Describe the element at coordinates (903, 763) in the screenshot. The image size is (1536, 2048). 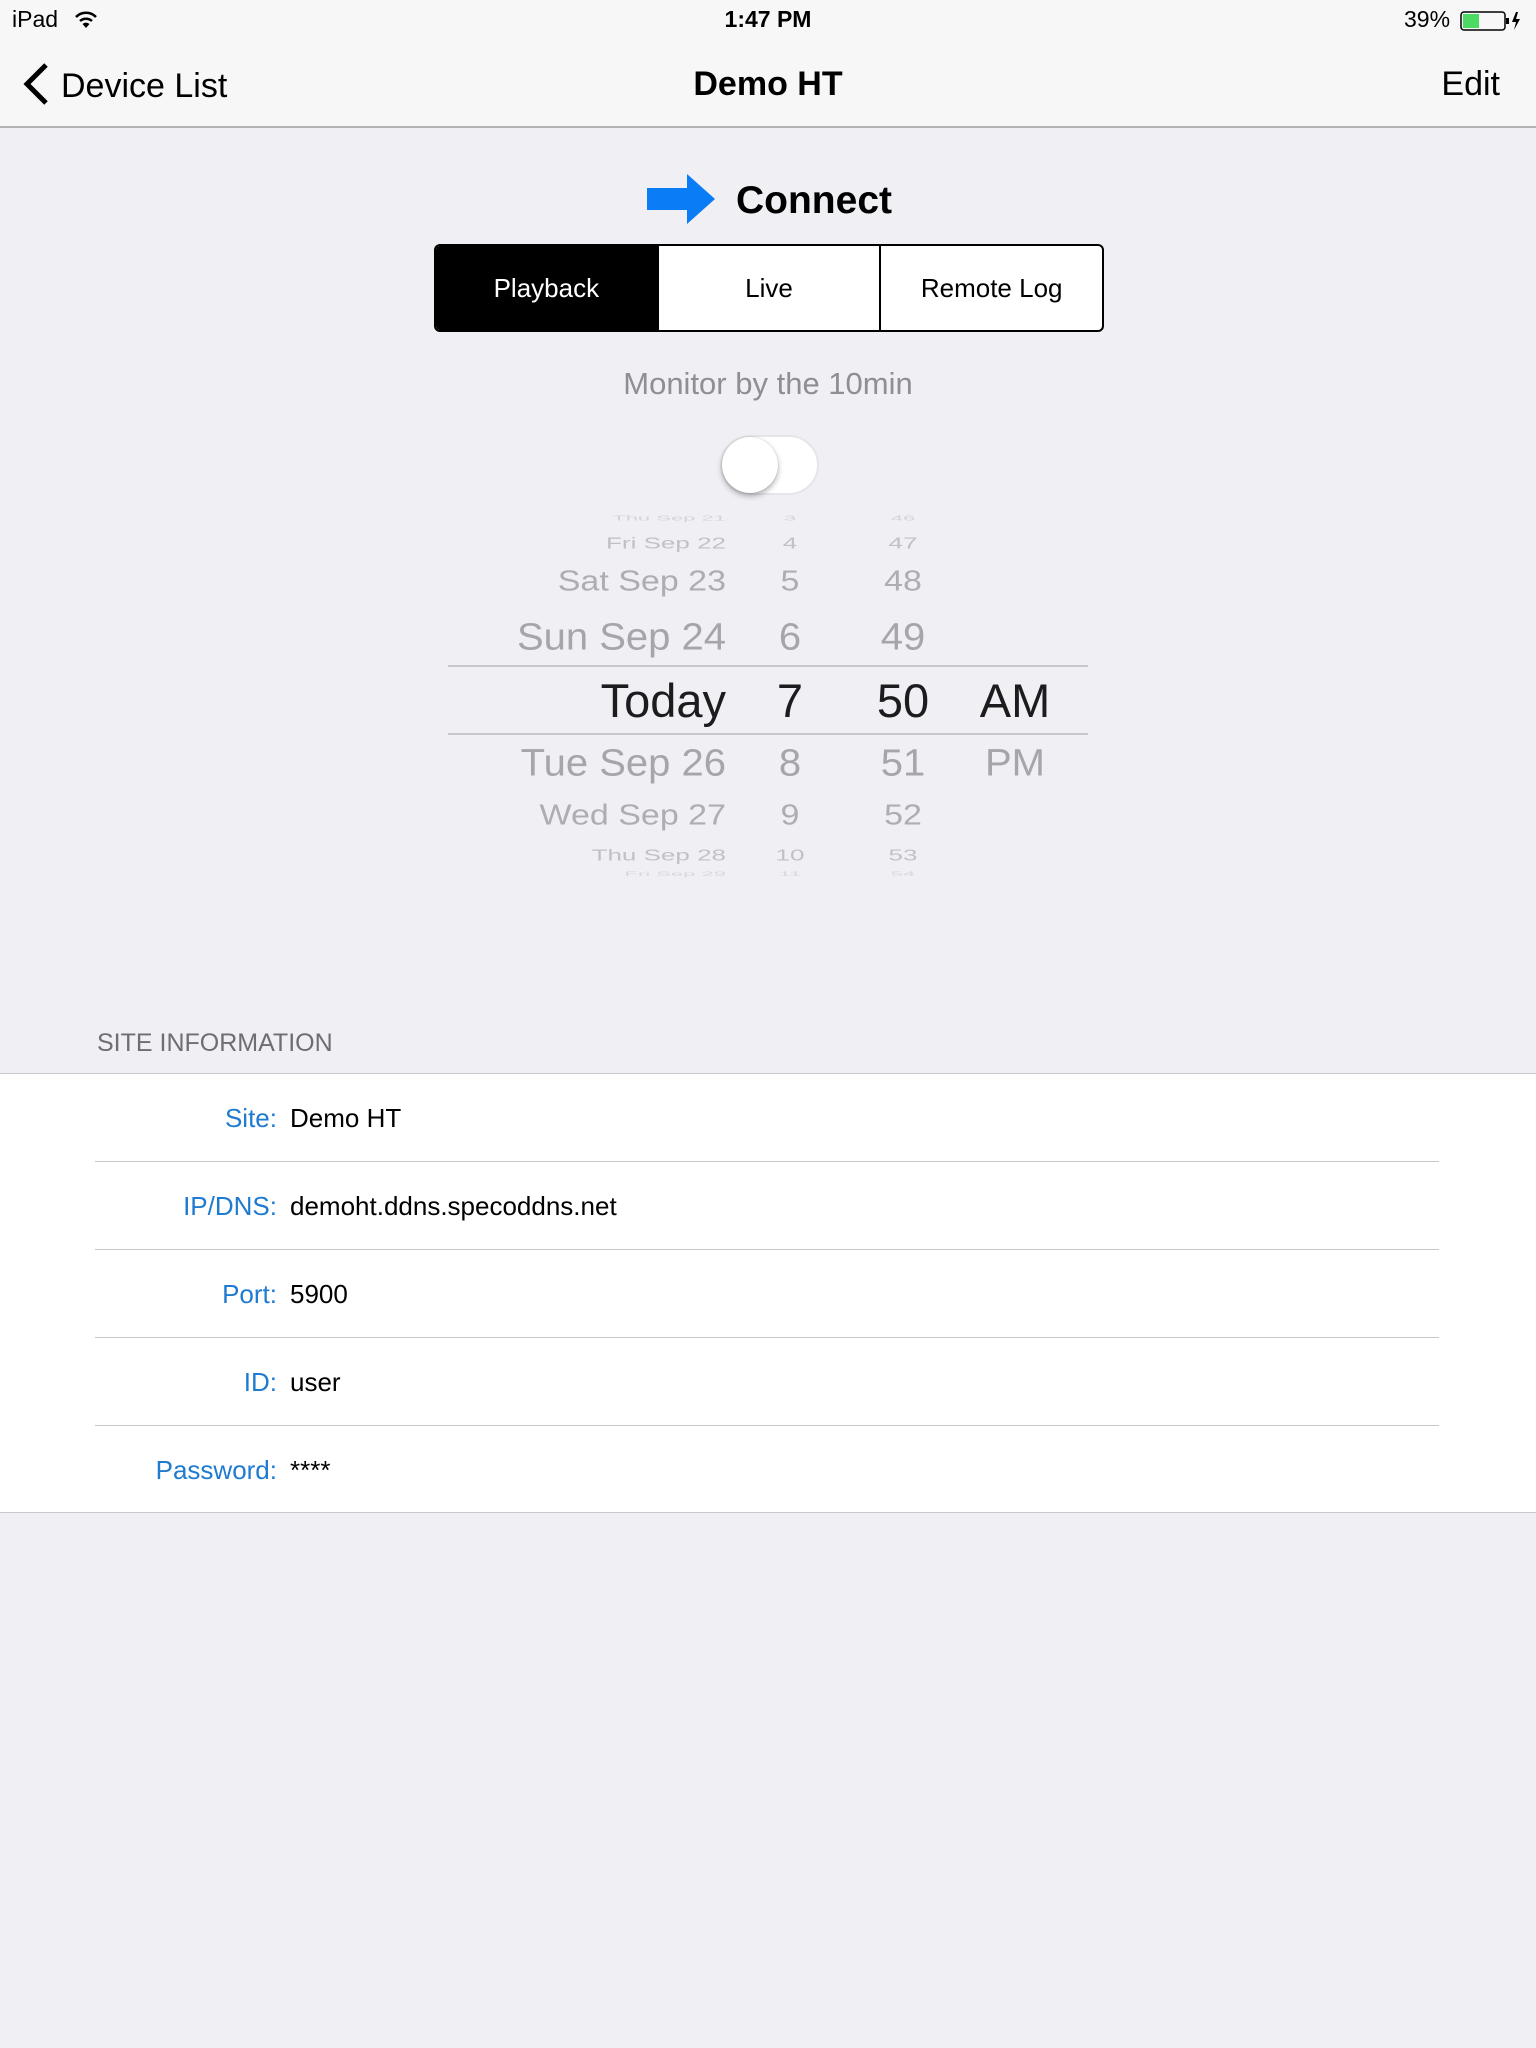
I see `picker-minute-option: 51` at that location.